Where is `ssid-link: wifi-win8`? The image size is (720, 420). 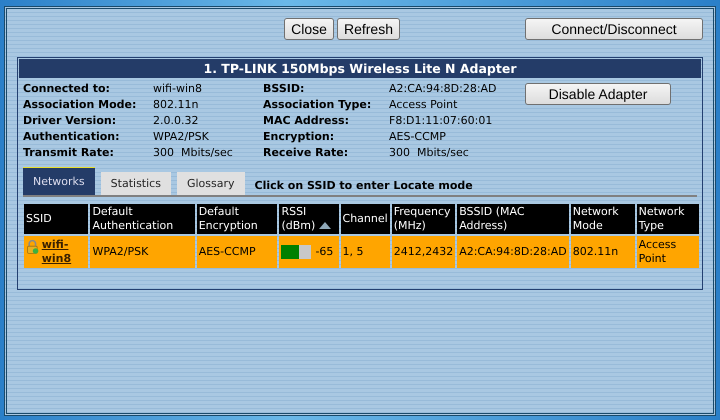
ssid-link: wifi-win8 is located at coordinates (64, 252).